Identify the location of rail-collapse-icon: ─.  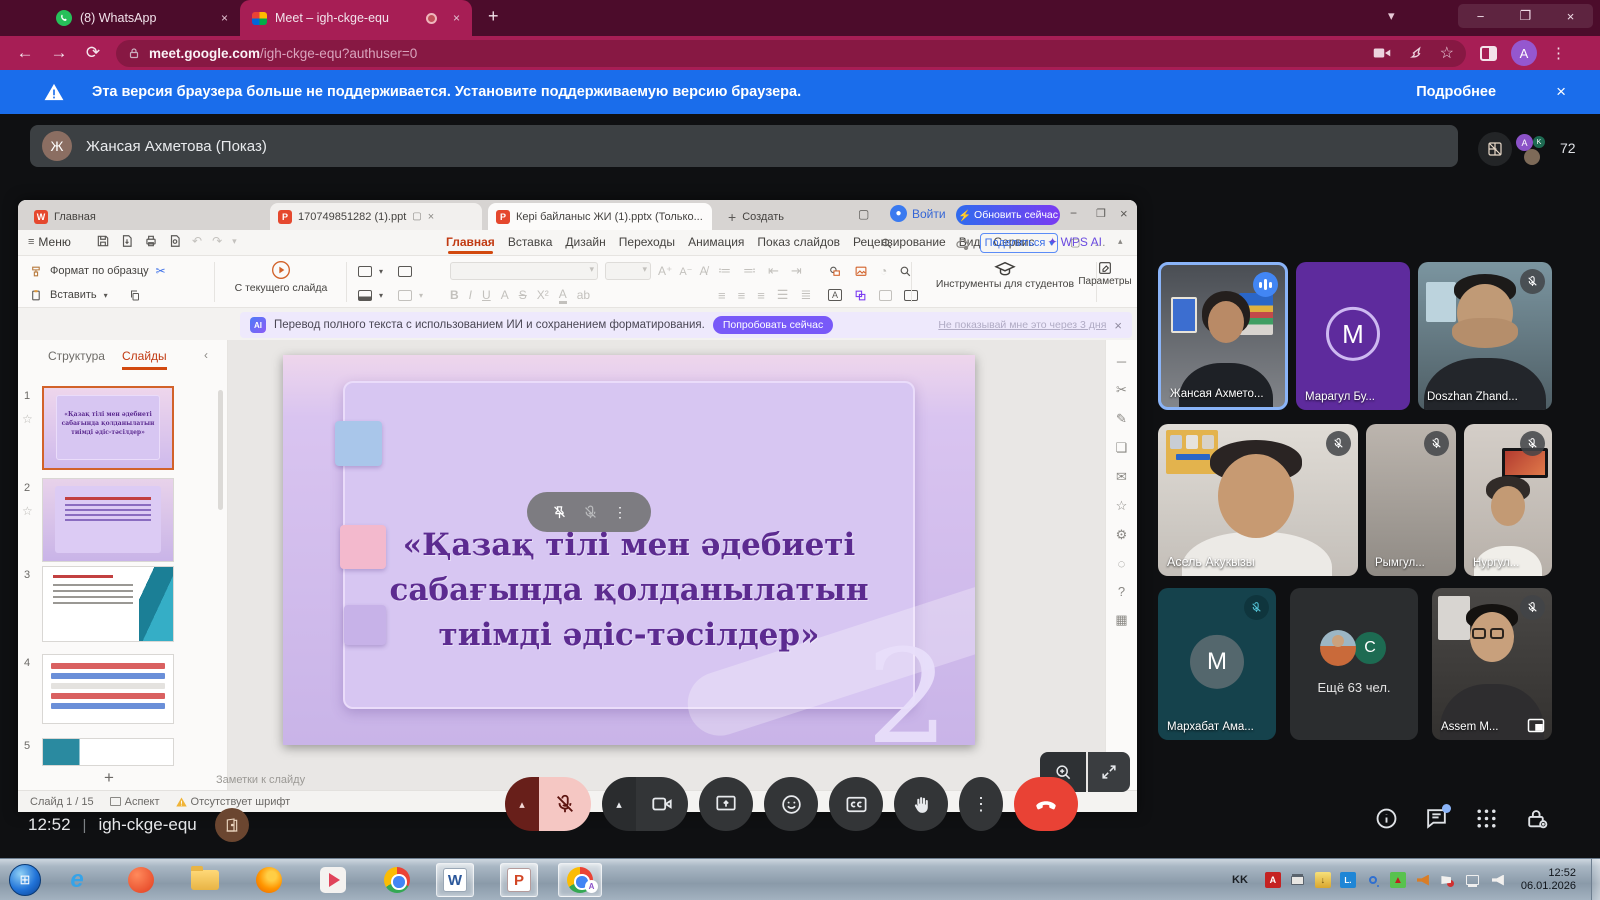
(1121, 361).